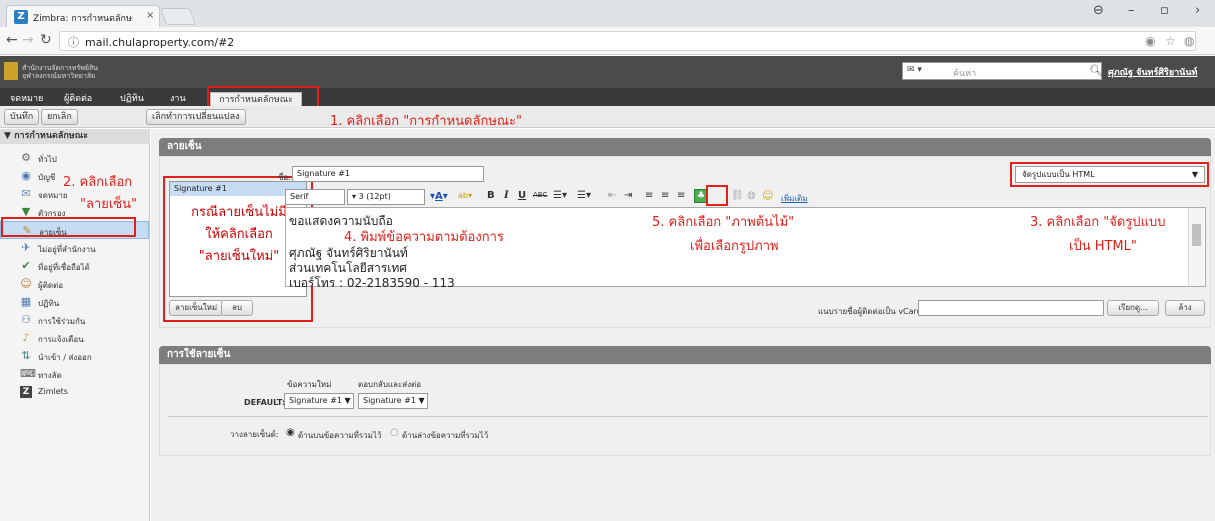 This screenshot has width=1215, height=521. Describe the element at coordinates (49, 303) in the screenshot. I see `sidebar-item-label: ปฏิทิน` at that location.